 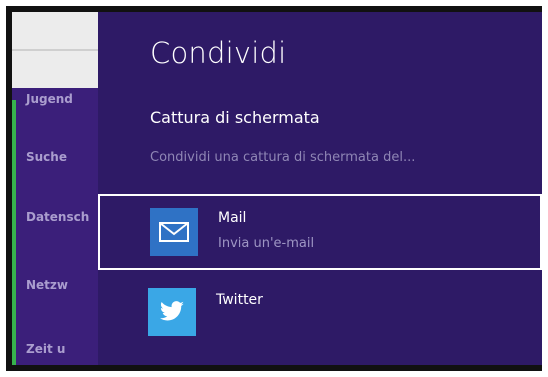 I want to click on share-title: Condividi, so click(x=218, y=53).